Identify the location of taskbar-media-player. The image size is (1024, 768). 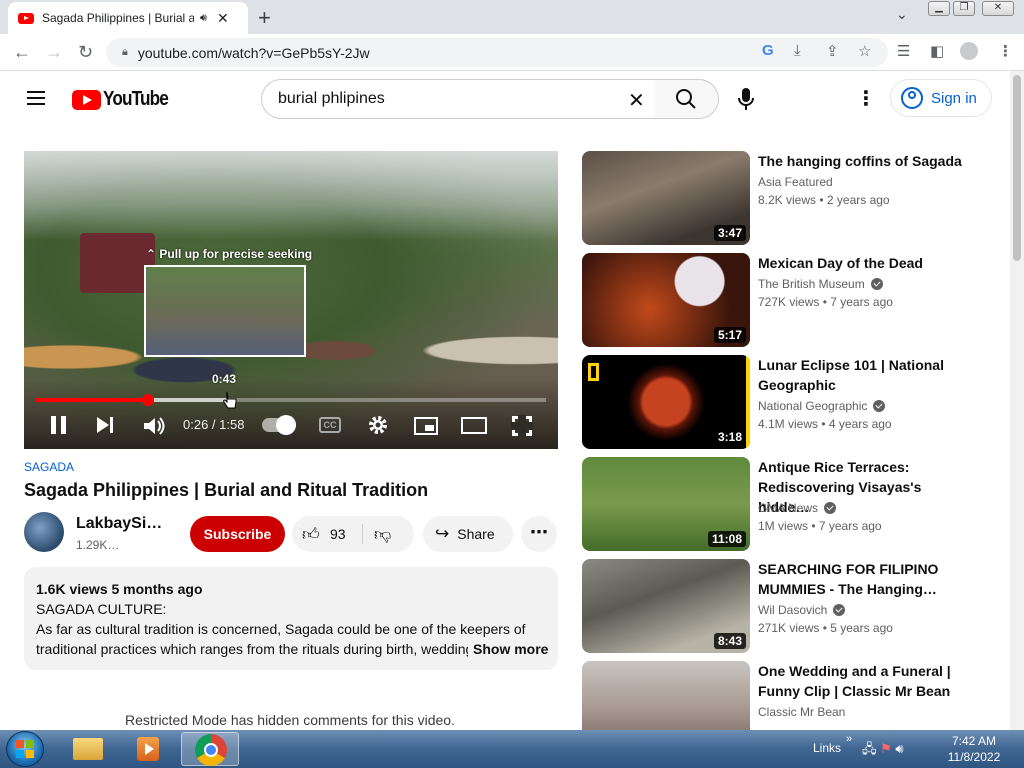
(147, 749).